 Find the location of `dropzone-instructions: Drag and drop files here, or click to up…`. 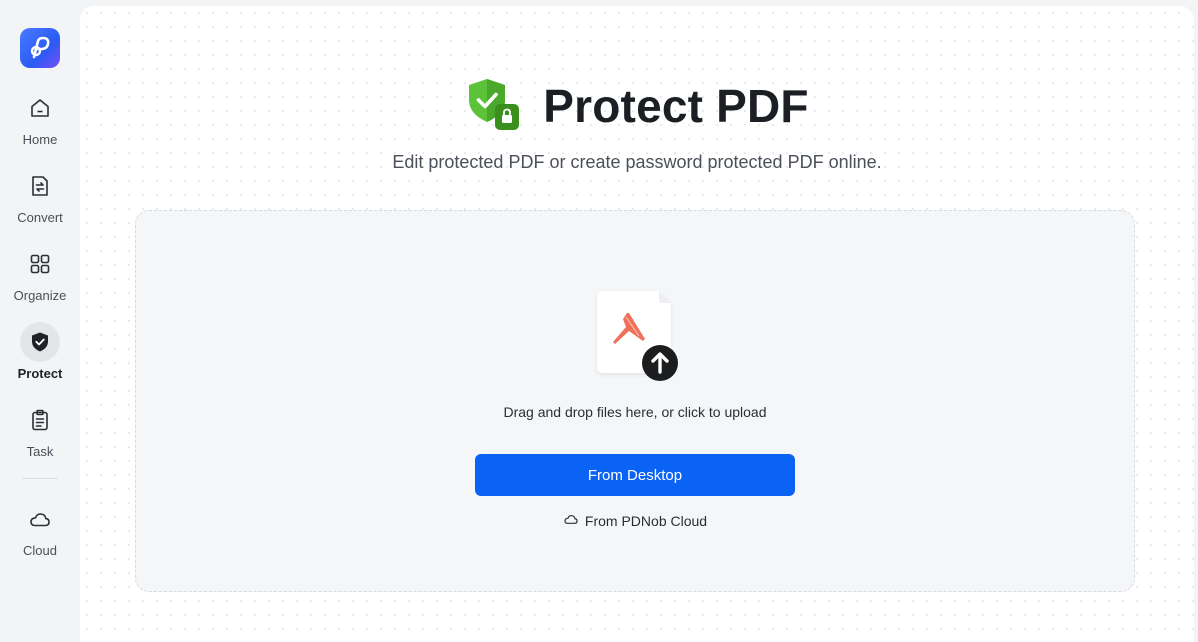

dropzone-instructions: Drag and drop files here, or click to up… is located at coordinates (635, 412).